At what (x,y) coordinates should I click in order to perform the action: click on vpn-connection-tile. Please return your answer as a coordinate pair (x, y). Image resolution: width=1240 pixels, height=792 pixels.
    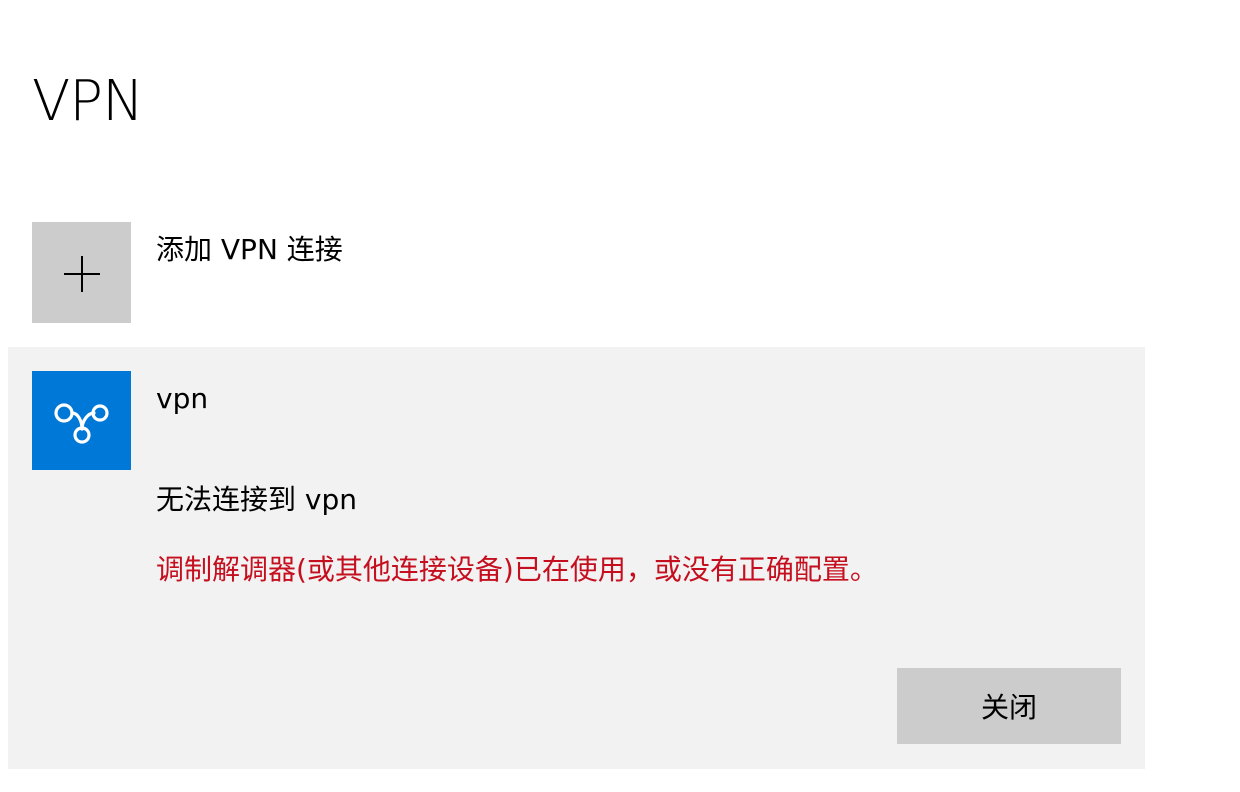
    Looking at the image, I should click on (81, 420).